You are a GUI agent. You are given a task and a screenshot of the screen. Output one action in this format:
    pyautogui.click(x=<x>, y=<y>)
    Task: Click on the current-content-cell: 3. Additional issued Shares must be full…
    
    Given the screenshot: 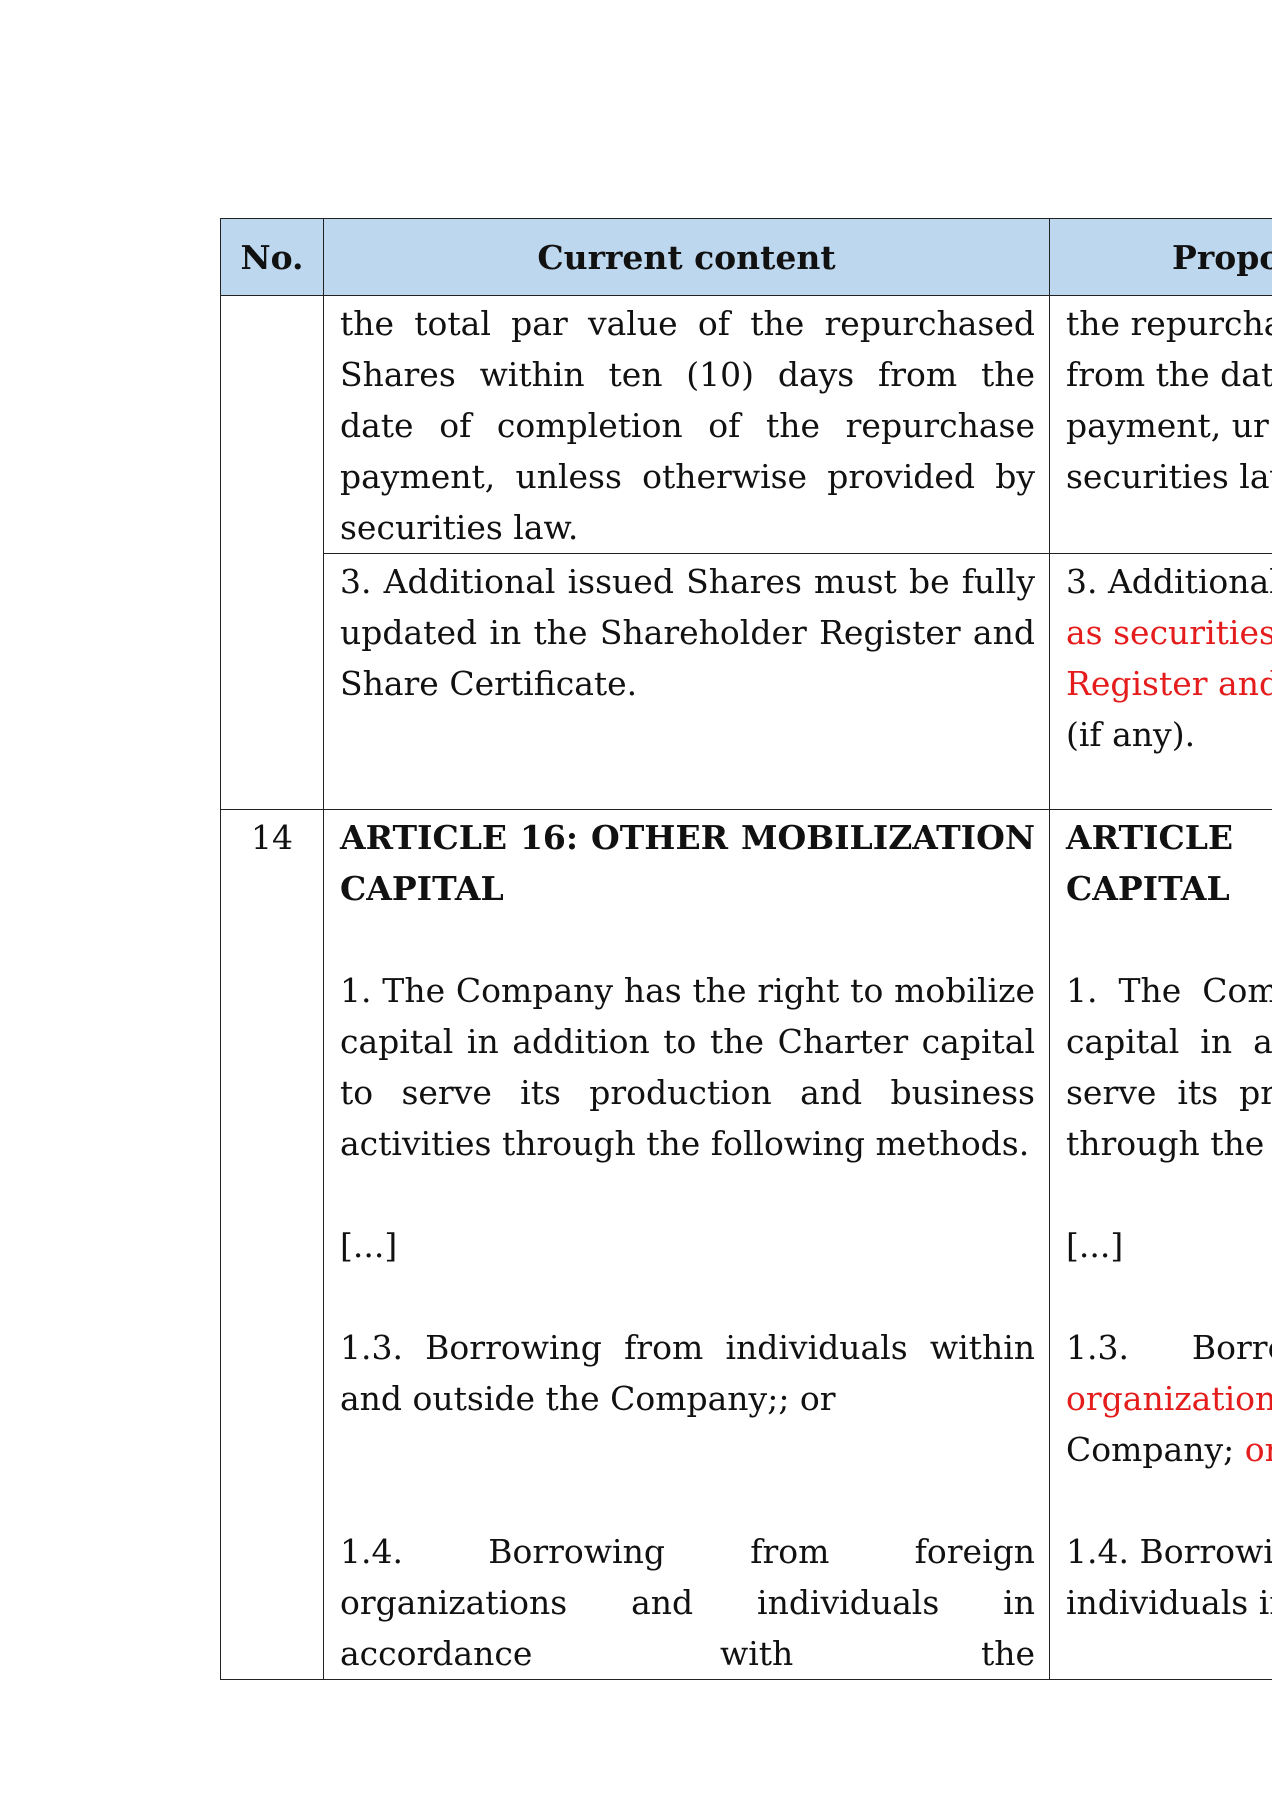 What is the action you would take?
    pyautogui.click(x=686, y=681)
    